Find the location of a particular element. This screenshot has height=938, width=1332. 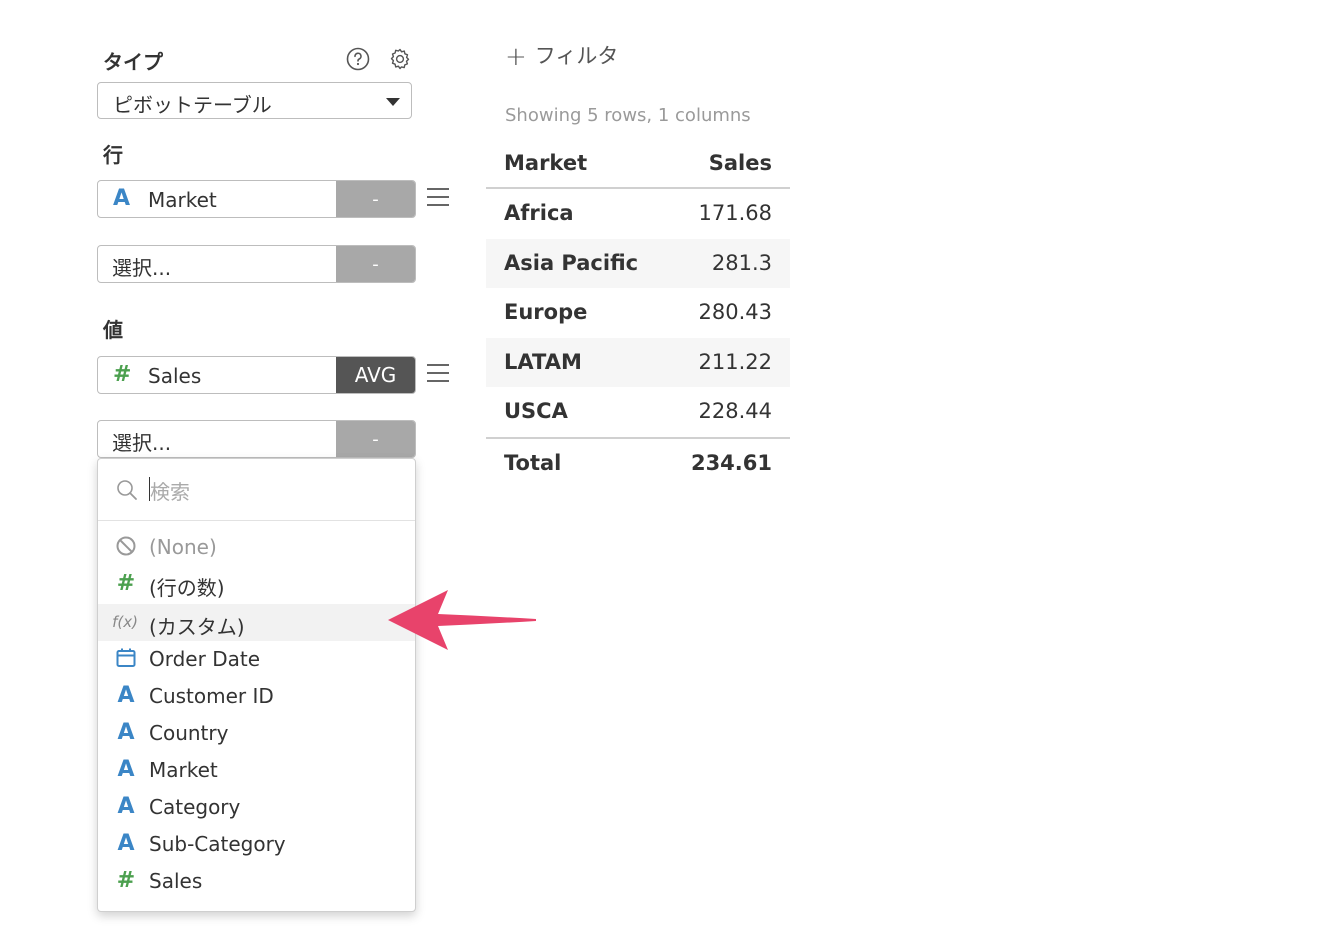

search-input: 検索 is located at coordinates (170, 490).